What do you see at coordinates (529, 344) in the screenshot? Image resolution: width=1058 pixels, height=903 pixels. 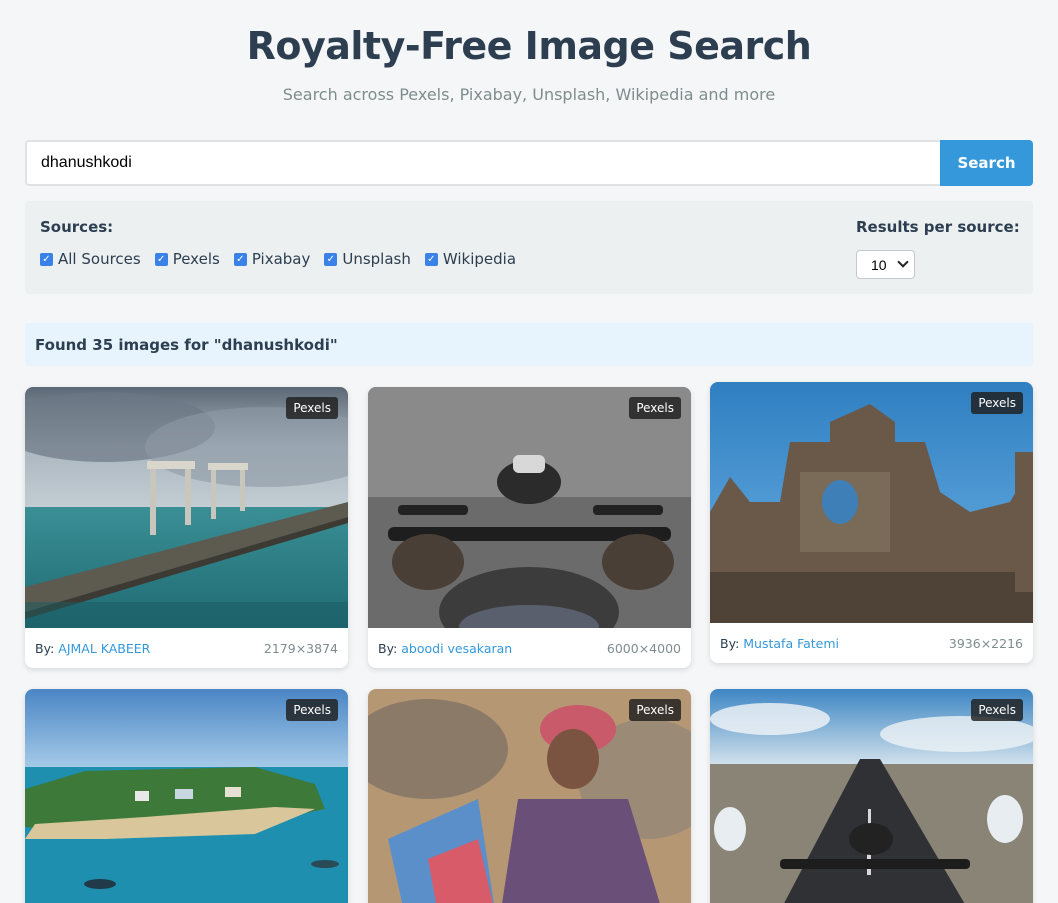 I see `results-summary: Found 35 images for "dhanushkodi"` at bounding box center [529, 344].